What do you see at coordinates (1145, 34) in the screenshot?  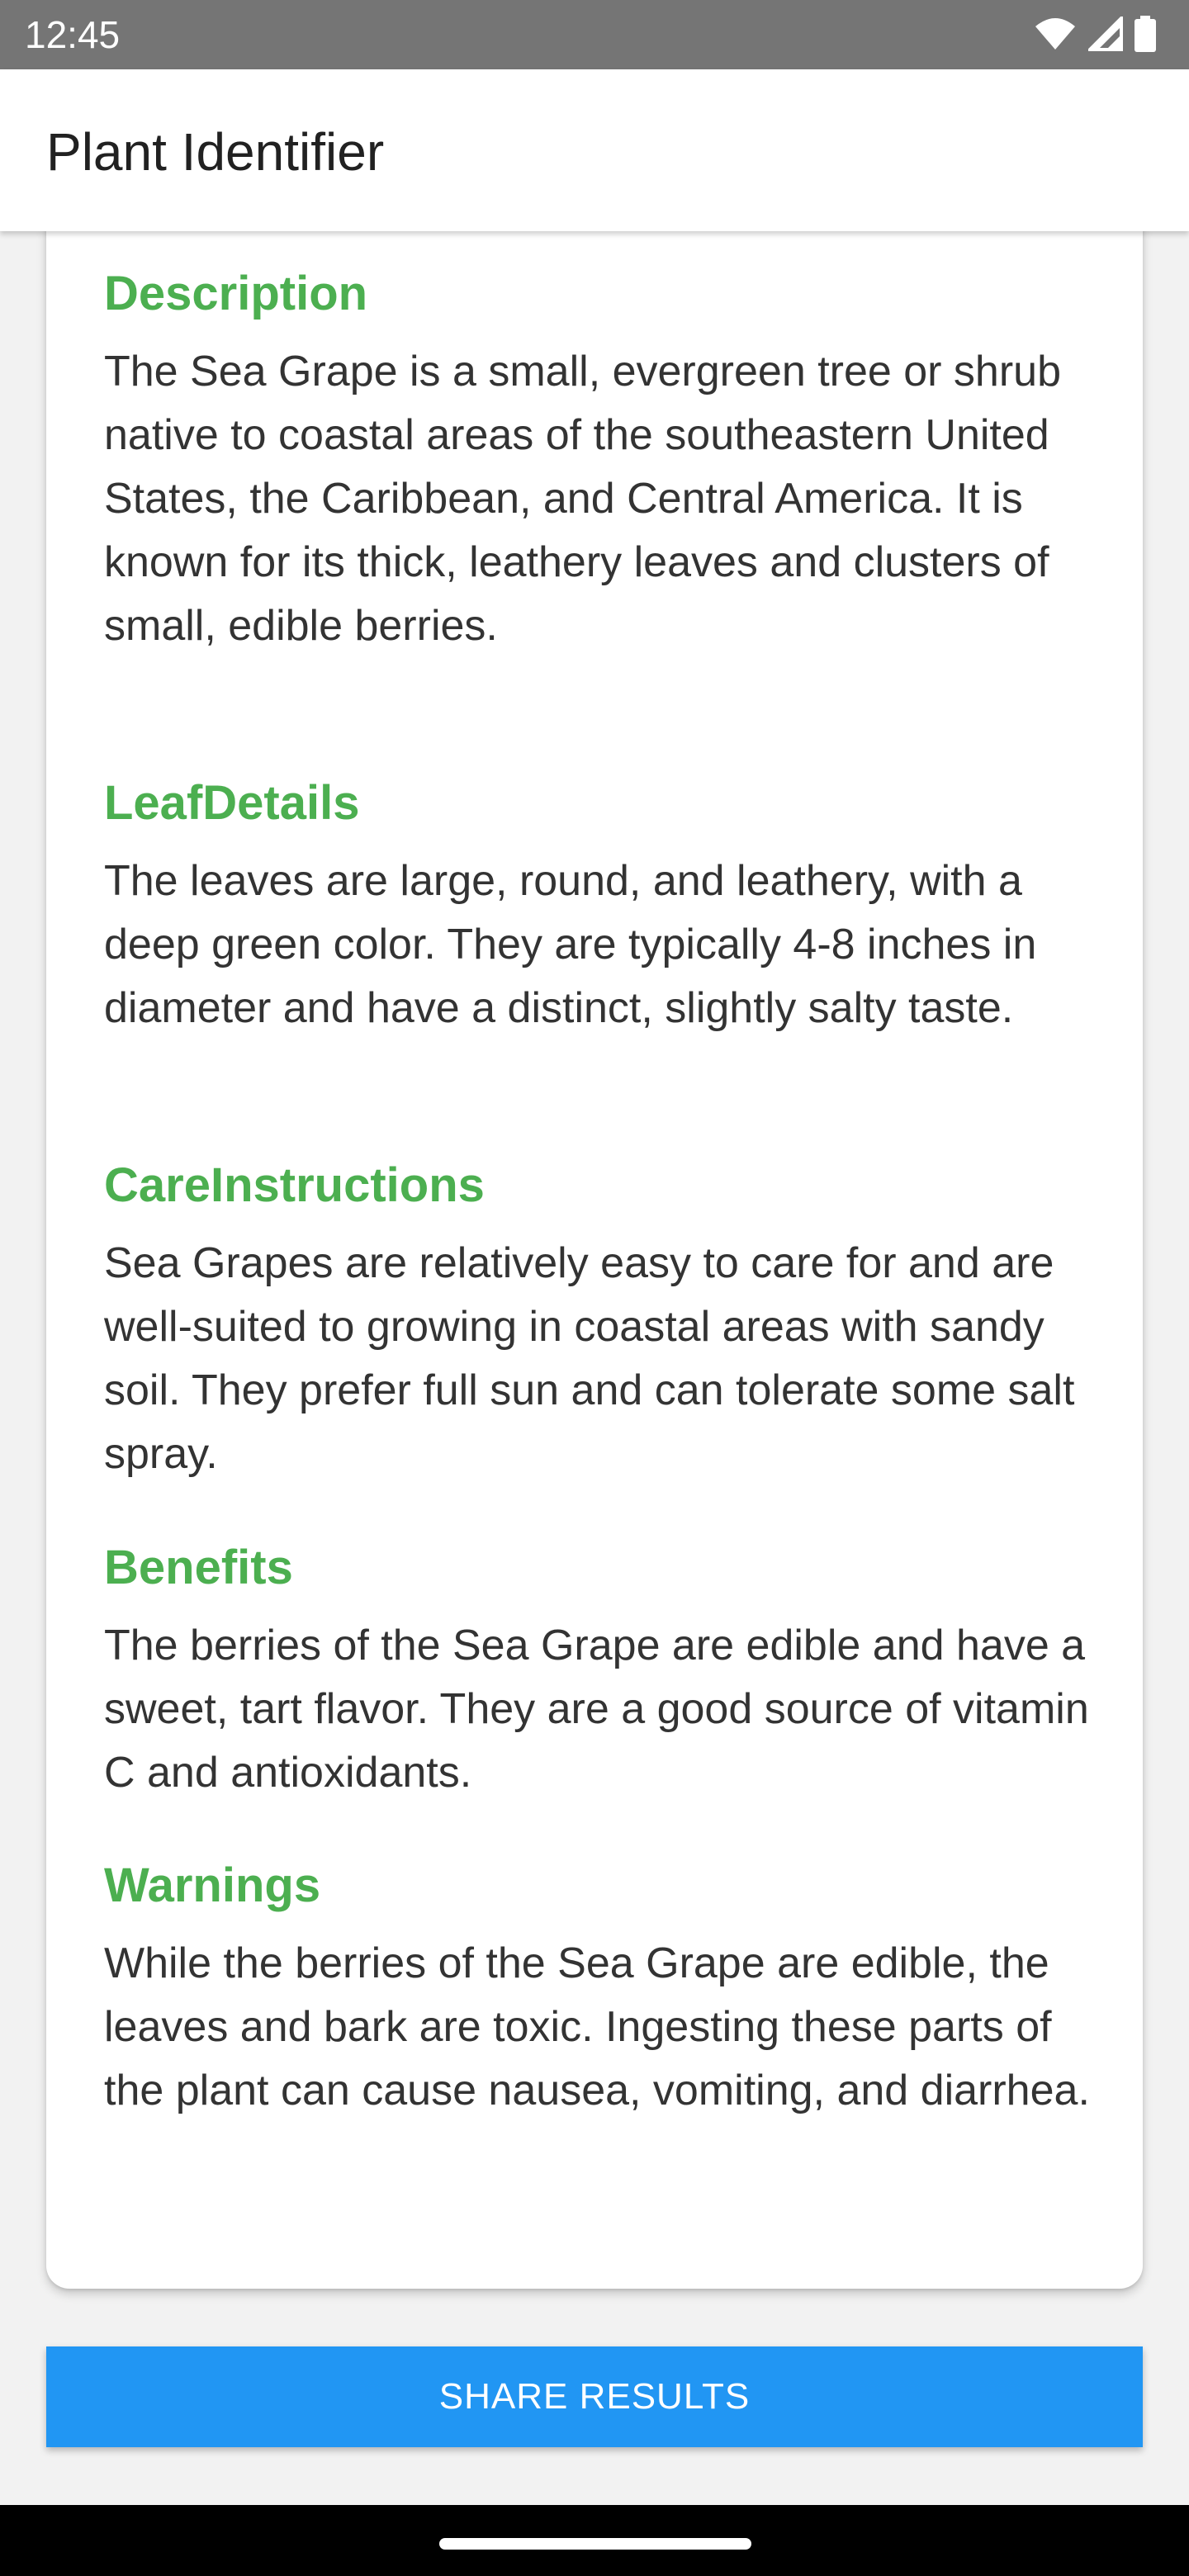 I see `battery-icon` at bounding box center [1145, 34].